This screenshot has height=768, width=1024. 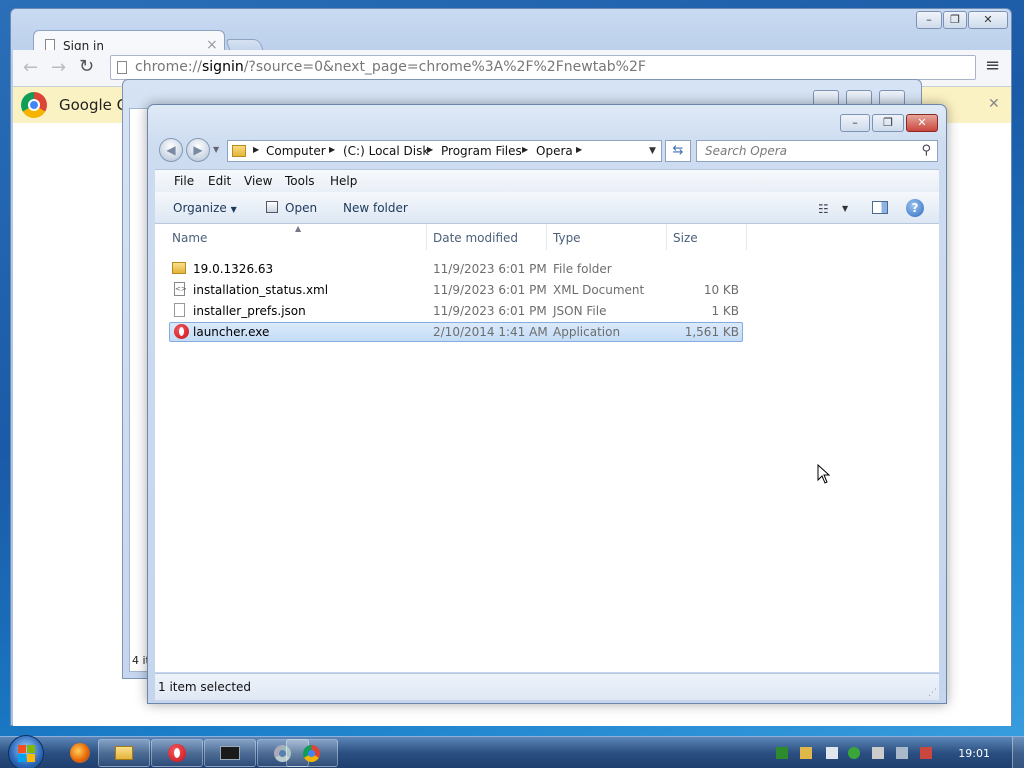 What do you see at coordinates (490, 332) in the screenshot?
I see `file-date: 2/10/2014 1:41 AM` at bounding box center [490, 332].